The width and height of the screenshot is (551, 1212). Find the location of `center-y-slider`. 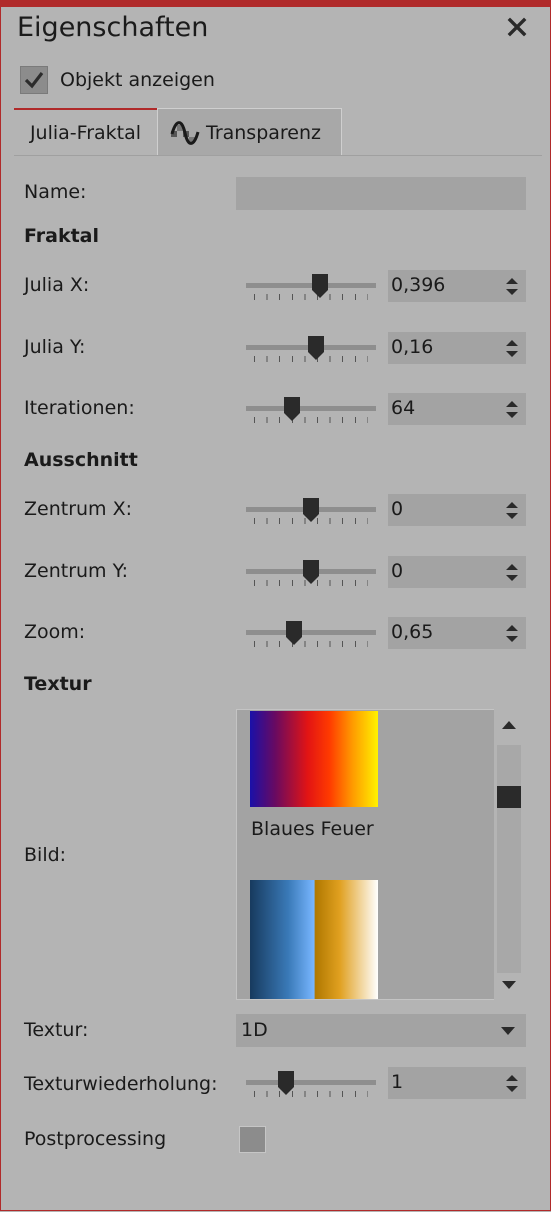

center-y-slider is located at coordinates (311, 572).